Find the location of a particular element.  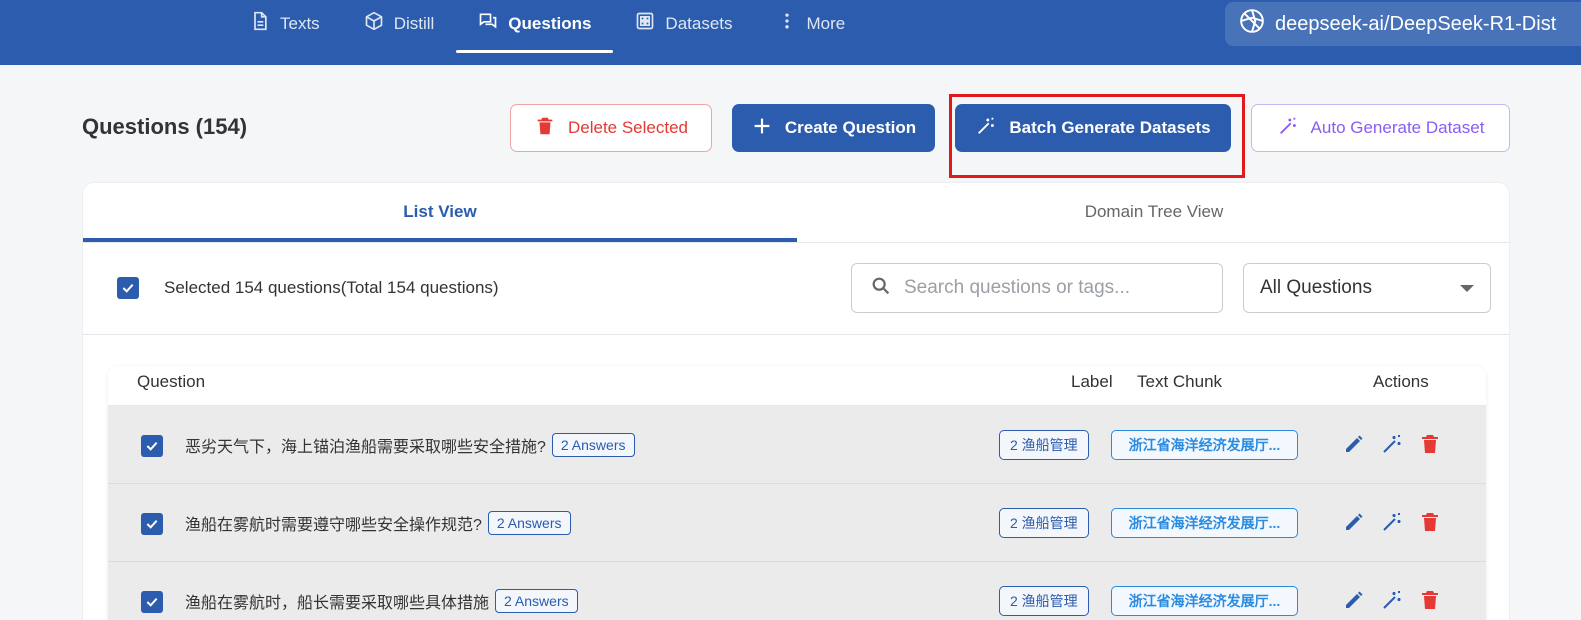

document-icon is located at coordinates (260, 23).